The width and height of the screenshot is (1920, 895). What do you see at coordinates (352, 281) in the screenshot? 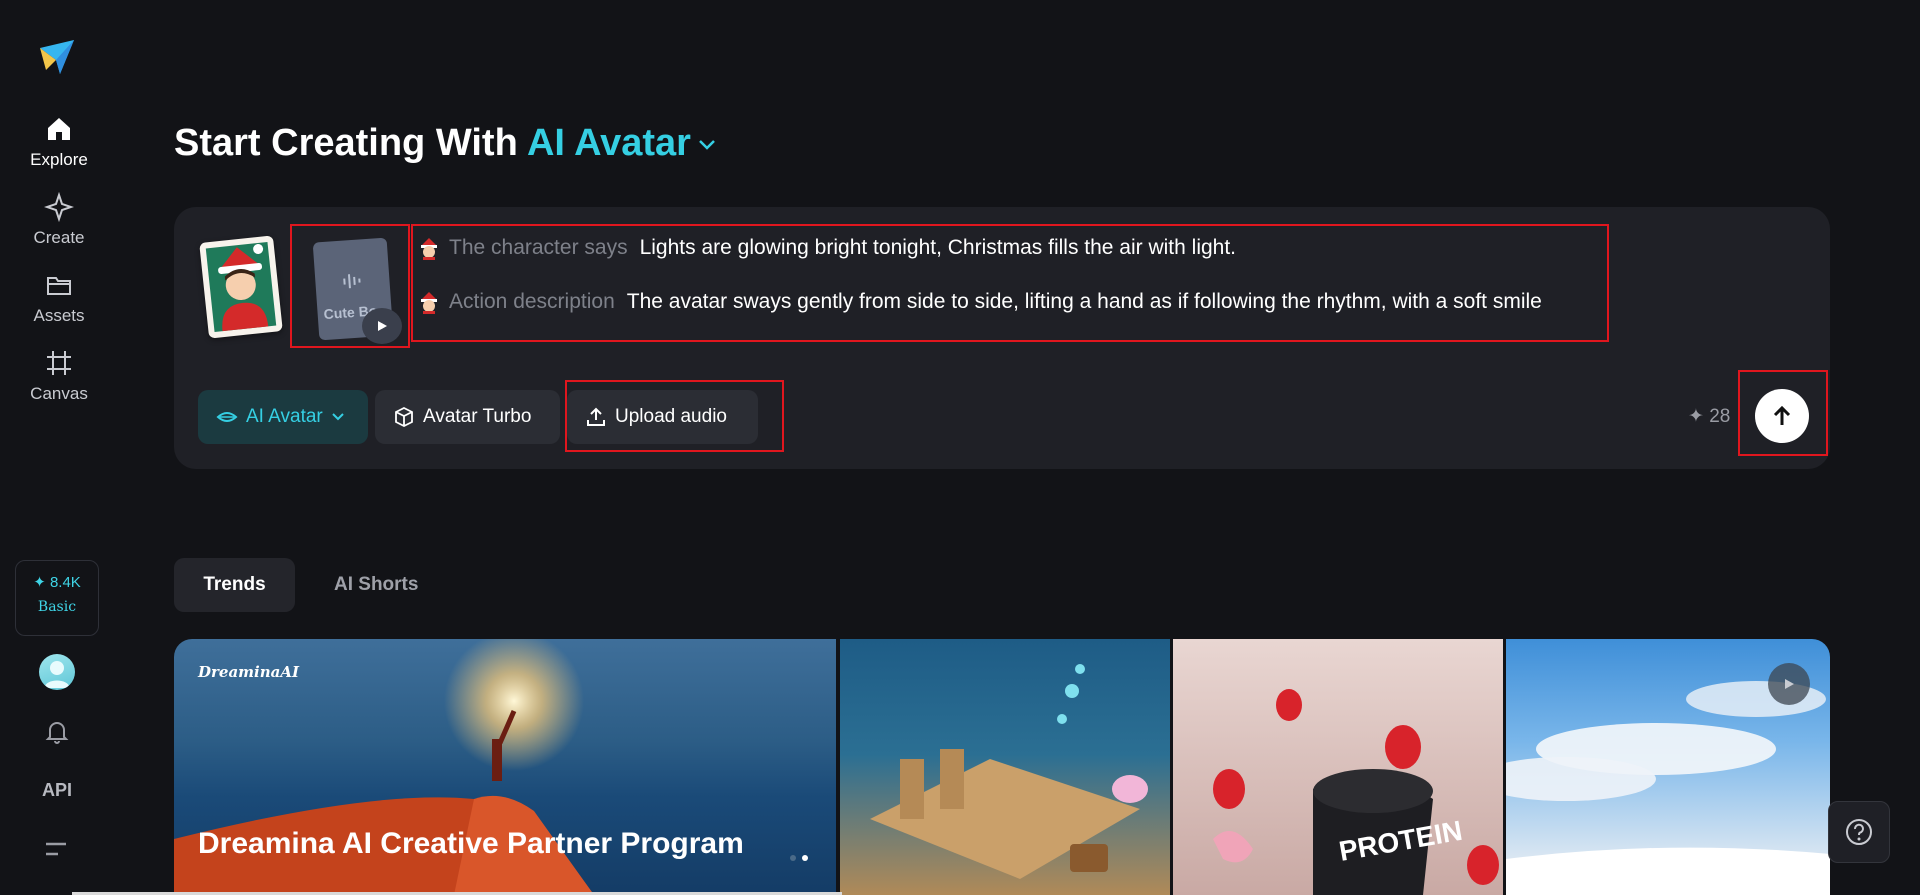
I see `waveform-icon` at bounding box center [352, 281].